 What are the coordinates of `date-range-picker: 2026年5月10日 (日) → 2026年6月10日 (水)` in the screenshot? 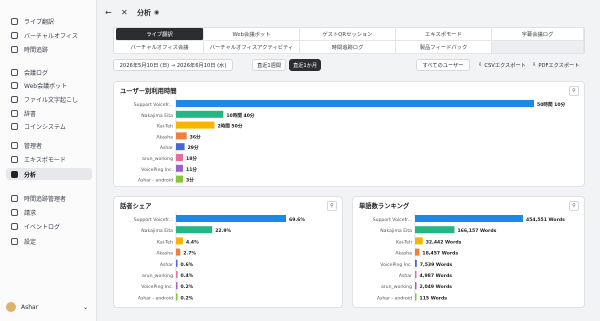 It's located at (173, 65).